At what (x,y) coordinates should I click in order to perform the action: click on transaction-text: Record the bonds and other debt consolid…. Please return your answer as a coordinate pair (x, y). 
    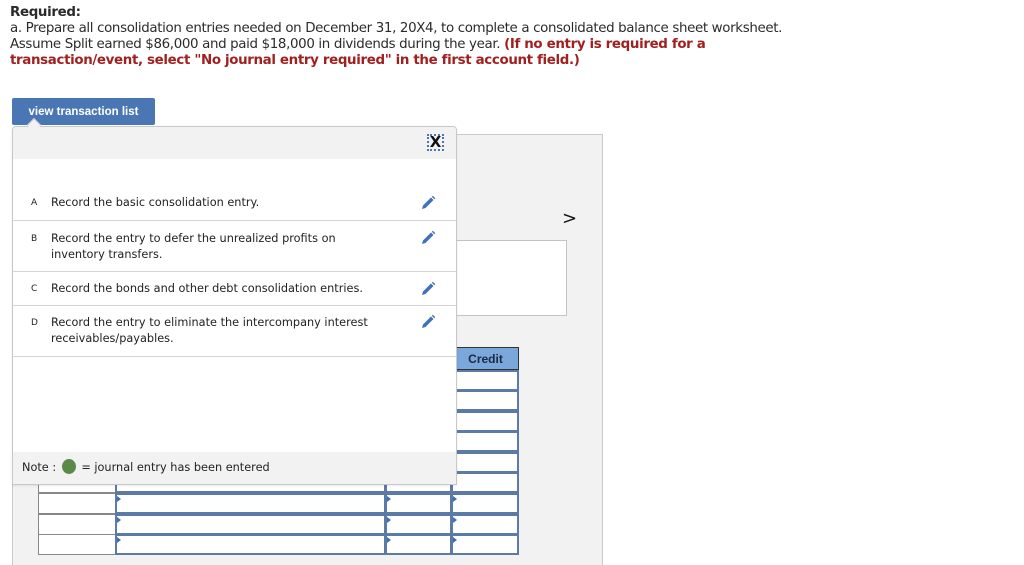
    Looking at the image, I should click on (207, 288).